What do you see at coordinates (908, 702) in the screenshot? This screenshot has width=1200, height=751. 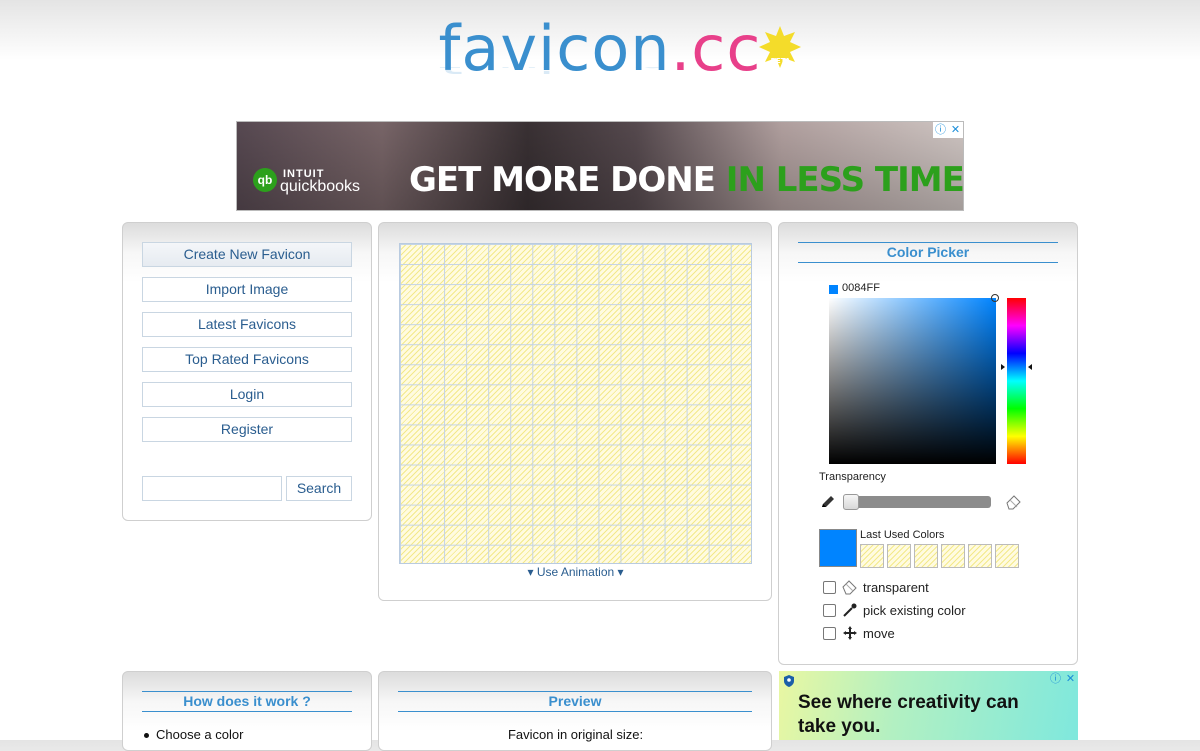 I see `side-ad-line1: See where creativity can` at bounding box center [908, 702].